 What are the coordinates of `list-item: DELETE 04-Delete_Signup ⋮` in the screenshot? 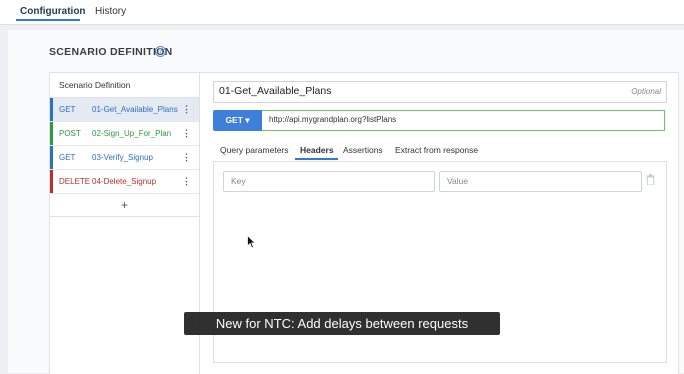 It's located at (124, 182).